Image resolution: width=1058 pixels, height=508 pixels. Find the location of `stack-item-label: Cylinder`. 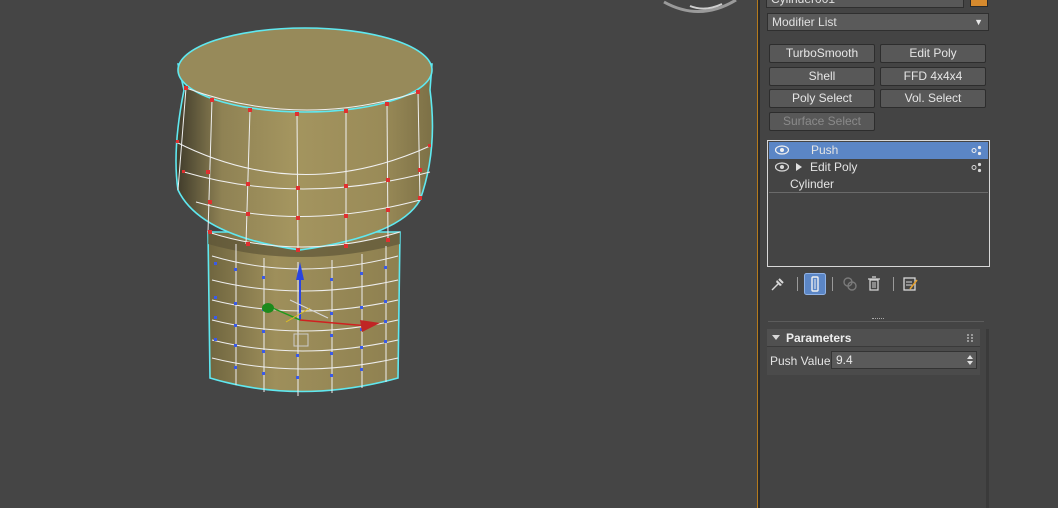

stack-item-label: Cylinder is located at coordinates (812, 184).